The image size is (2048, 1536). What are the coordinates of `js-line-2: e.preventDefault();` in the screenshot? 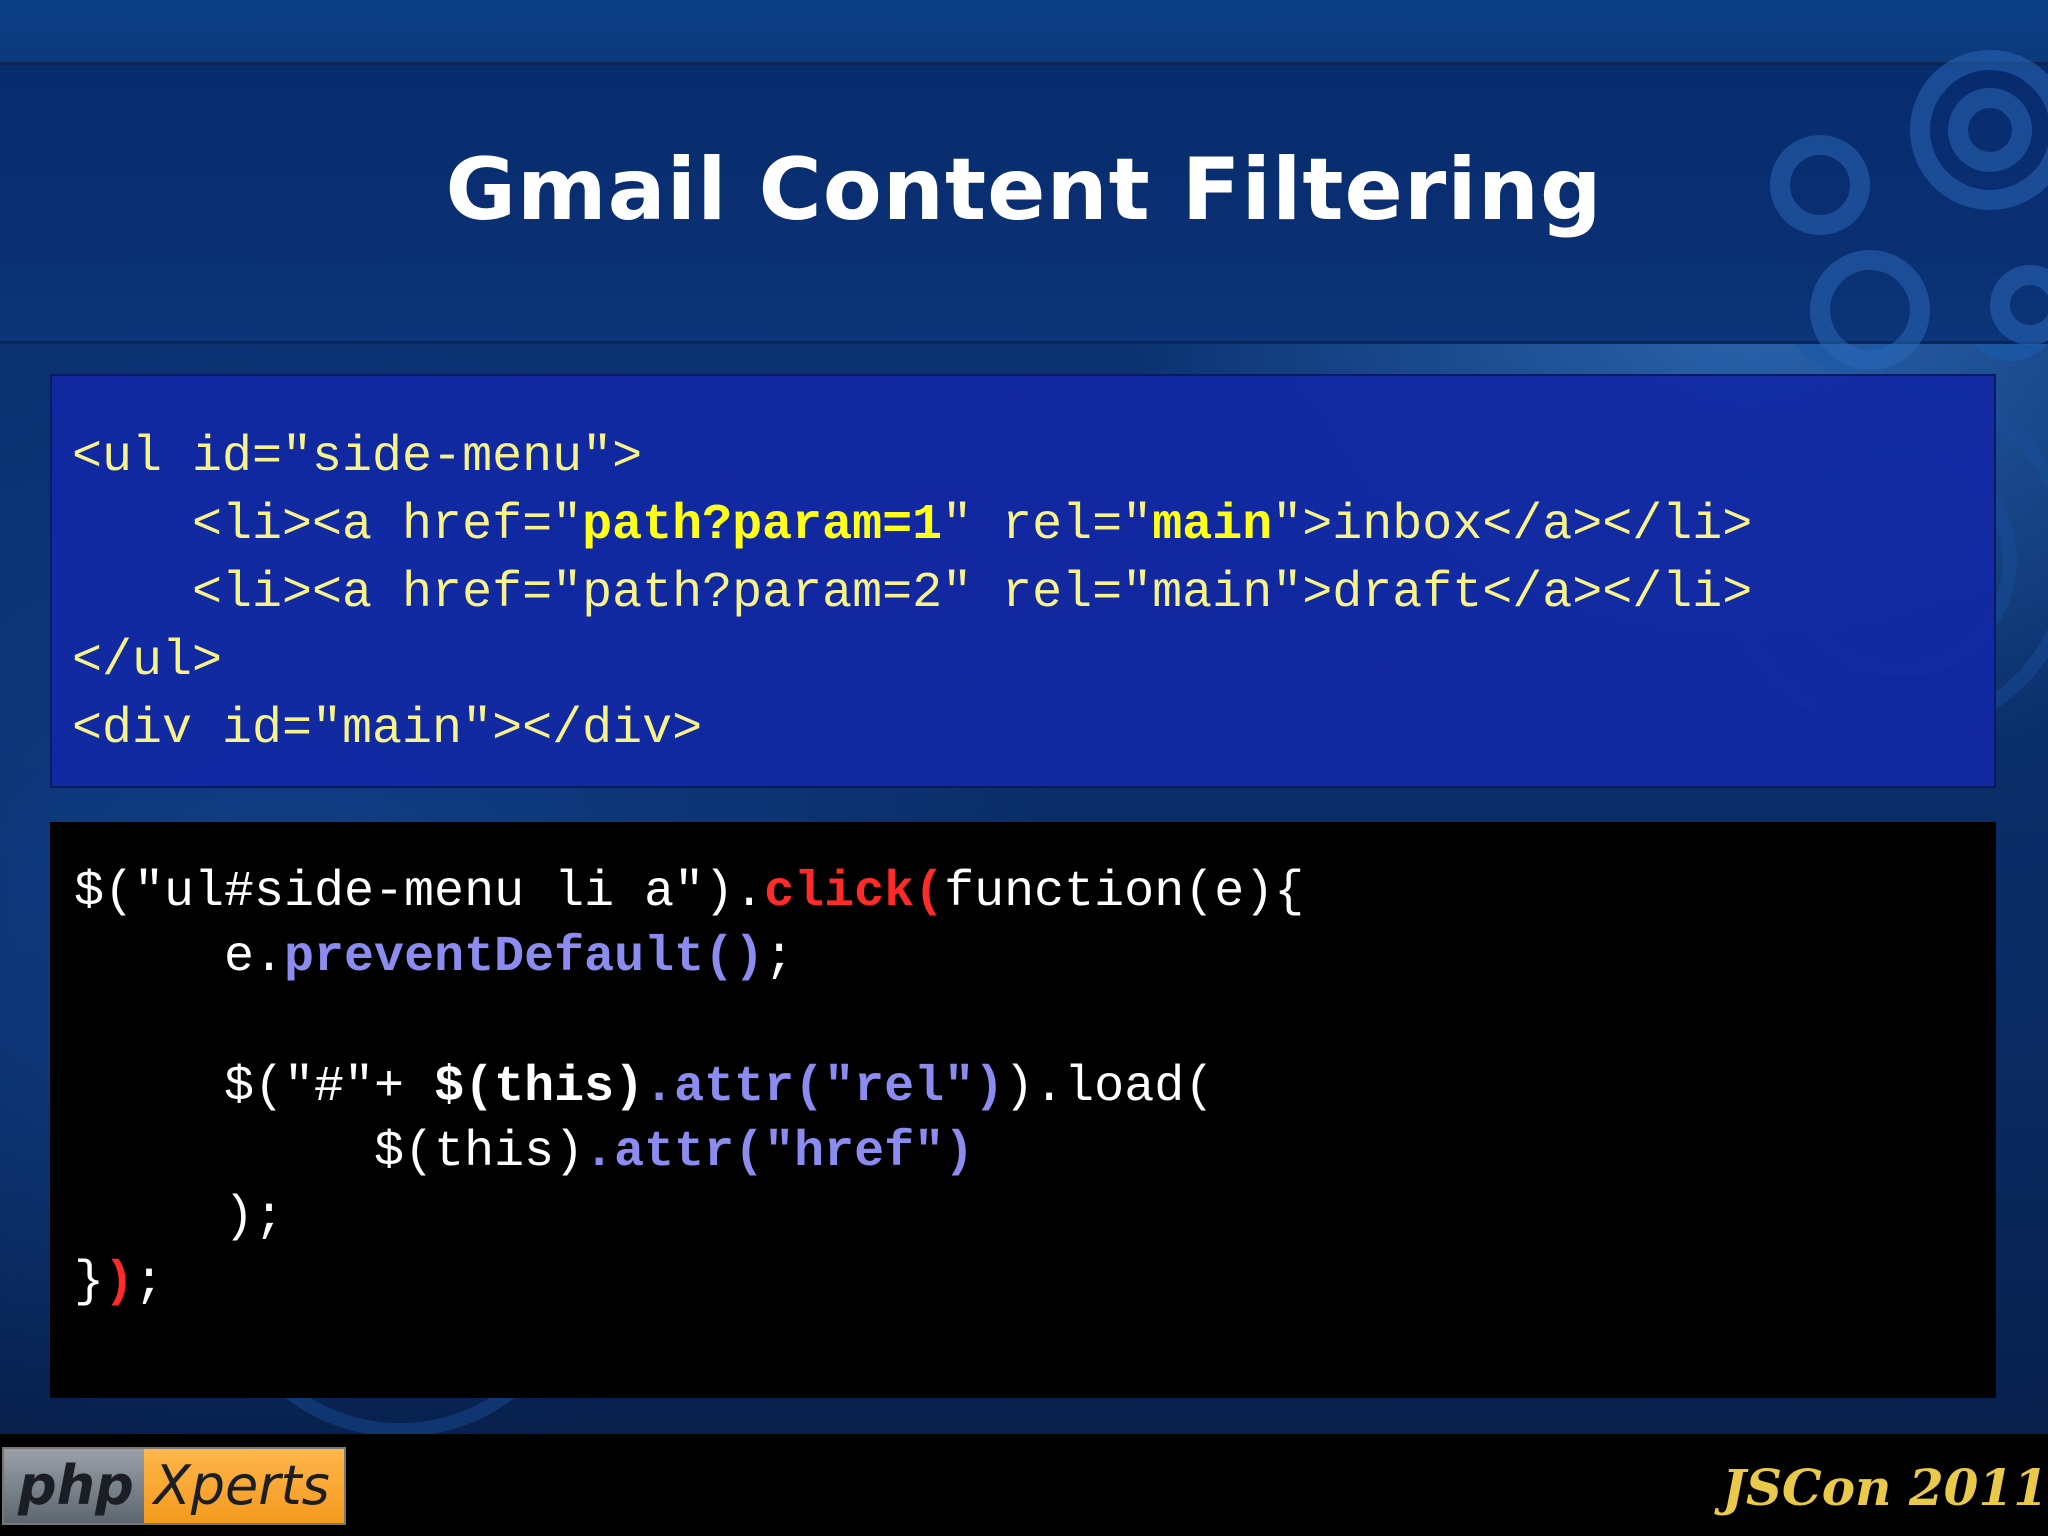 It's located at (434, 957).